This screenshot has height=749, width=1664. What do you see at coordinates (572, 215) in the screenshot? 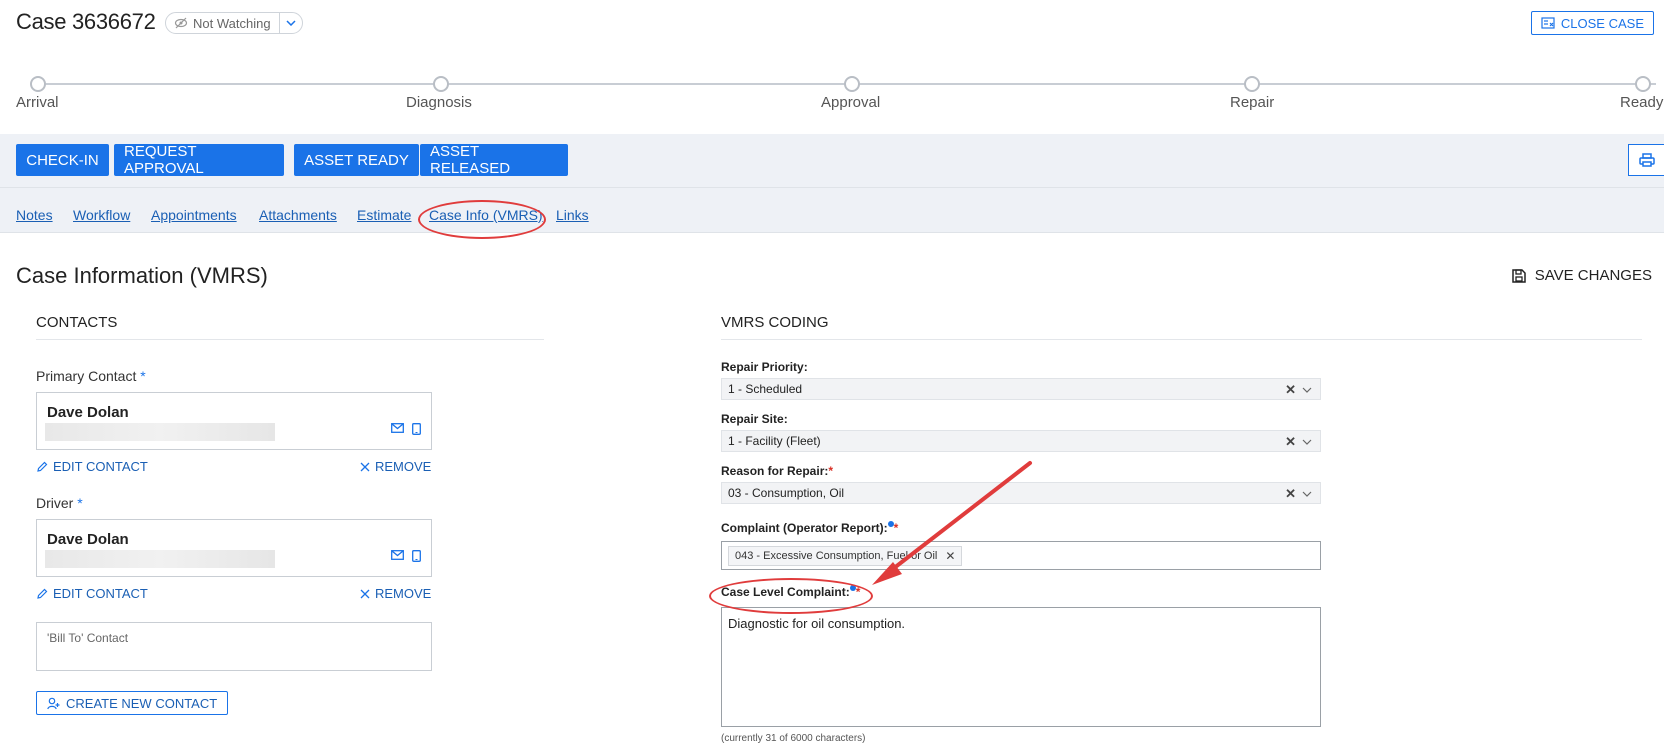
I see `tab-links: Links` at bounding box center [572, 215].